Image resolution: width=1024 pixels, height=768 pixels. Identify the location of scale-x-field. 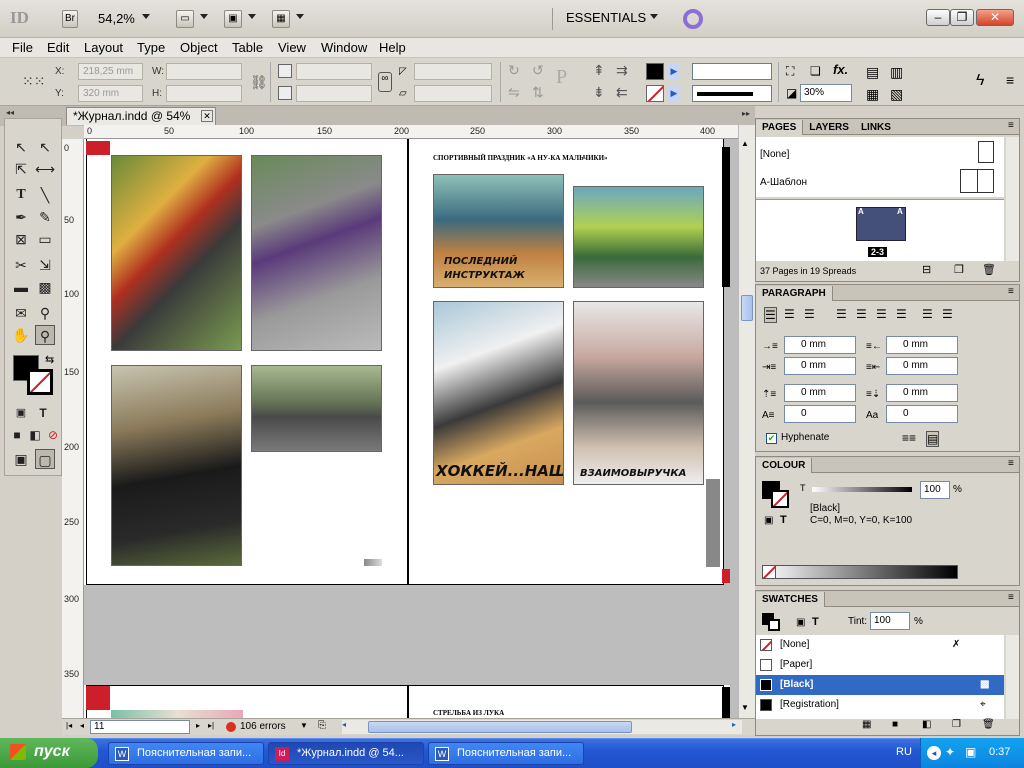
(334, 71).